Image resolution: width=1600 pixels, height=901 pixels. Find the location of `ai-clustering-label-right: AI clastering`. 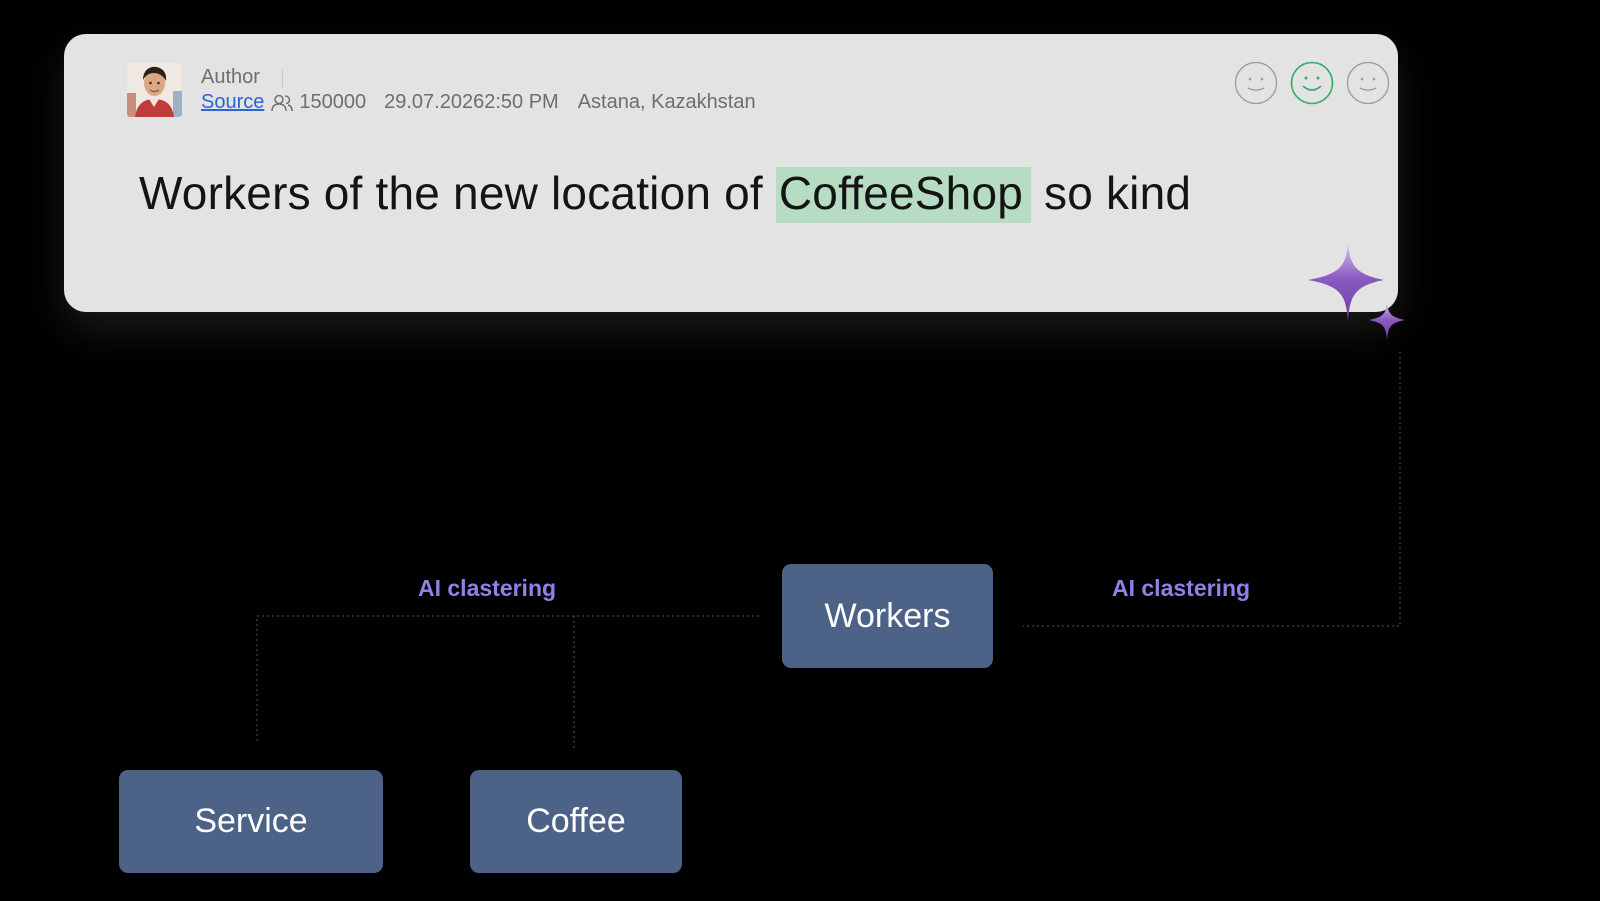

ai-clustering-label-right: AI clastering is located at coordinates (1181, 588).